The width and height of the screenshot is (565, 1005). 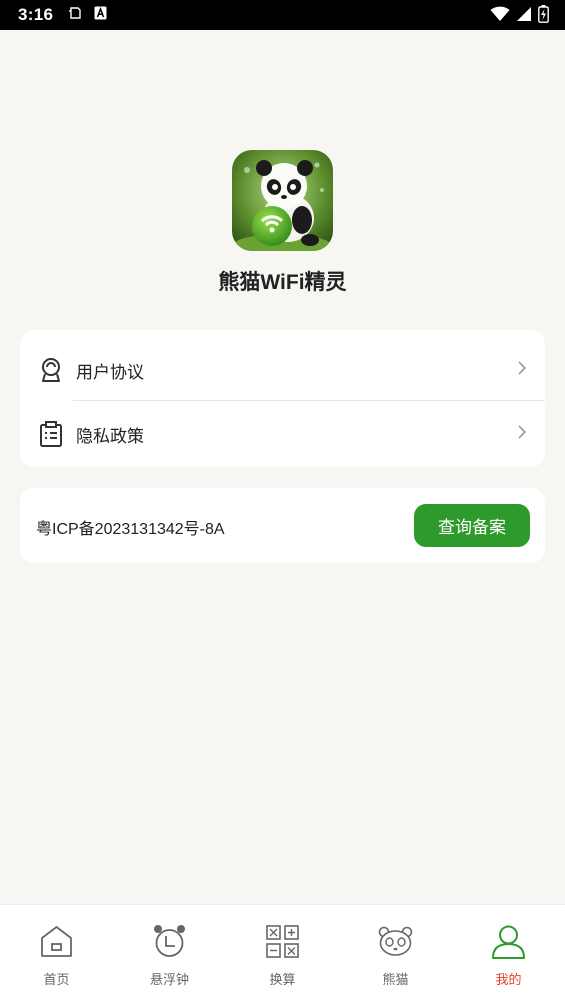 I want to click on screenshot-icon, so click(x=75, y=15).